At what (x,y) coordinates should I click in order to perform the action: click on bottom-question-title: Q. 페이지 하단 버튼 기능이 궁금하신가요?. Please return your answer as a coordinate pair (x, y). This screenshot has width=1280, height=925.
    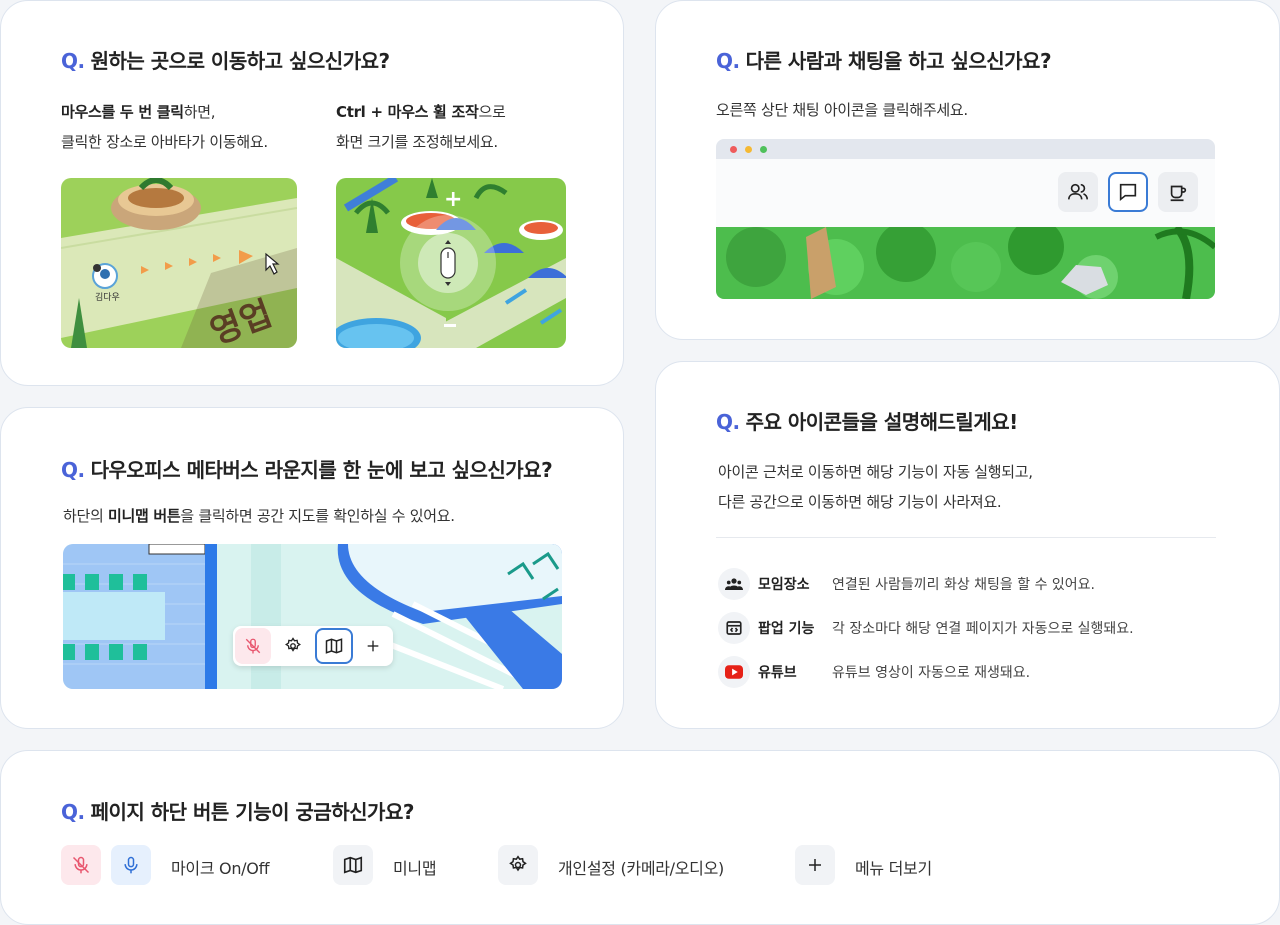
    Looking at the image, I should click on (237, 812).